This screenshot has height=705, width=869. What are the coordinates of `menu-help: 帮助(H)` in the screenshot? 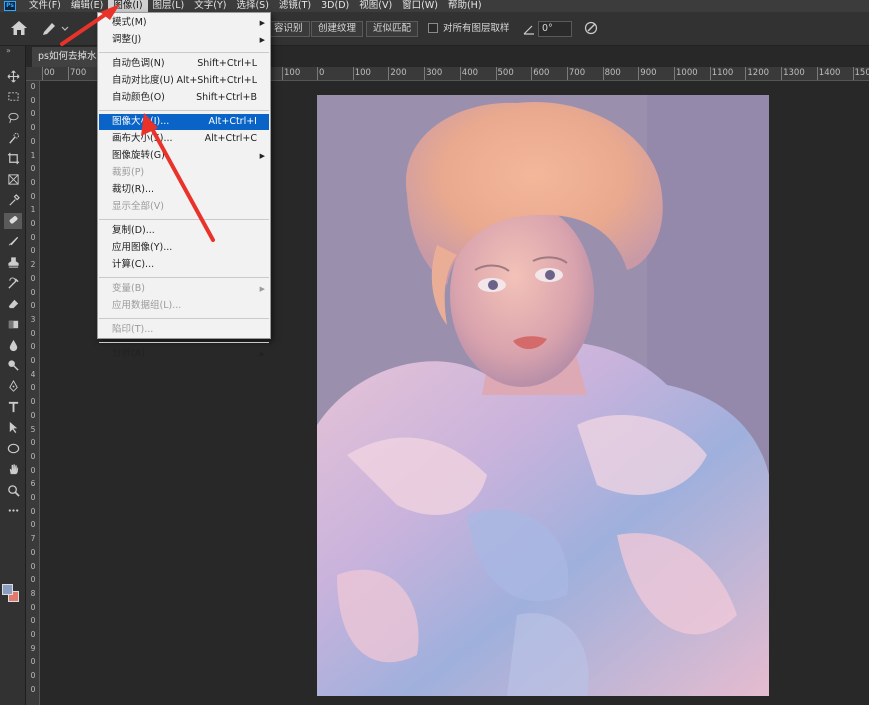 It's located at (465, 6).